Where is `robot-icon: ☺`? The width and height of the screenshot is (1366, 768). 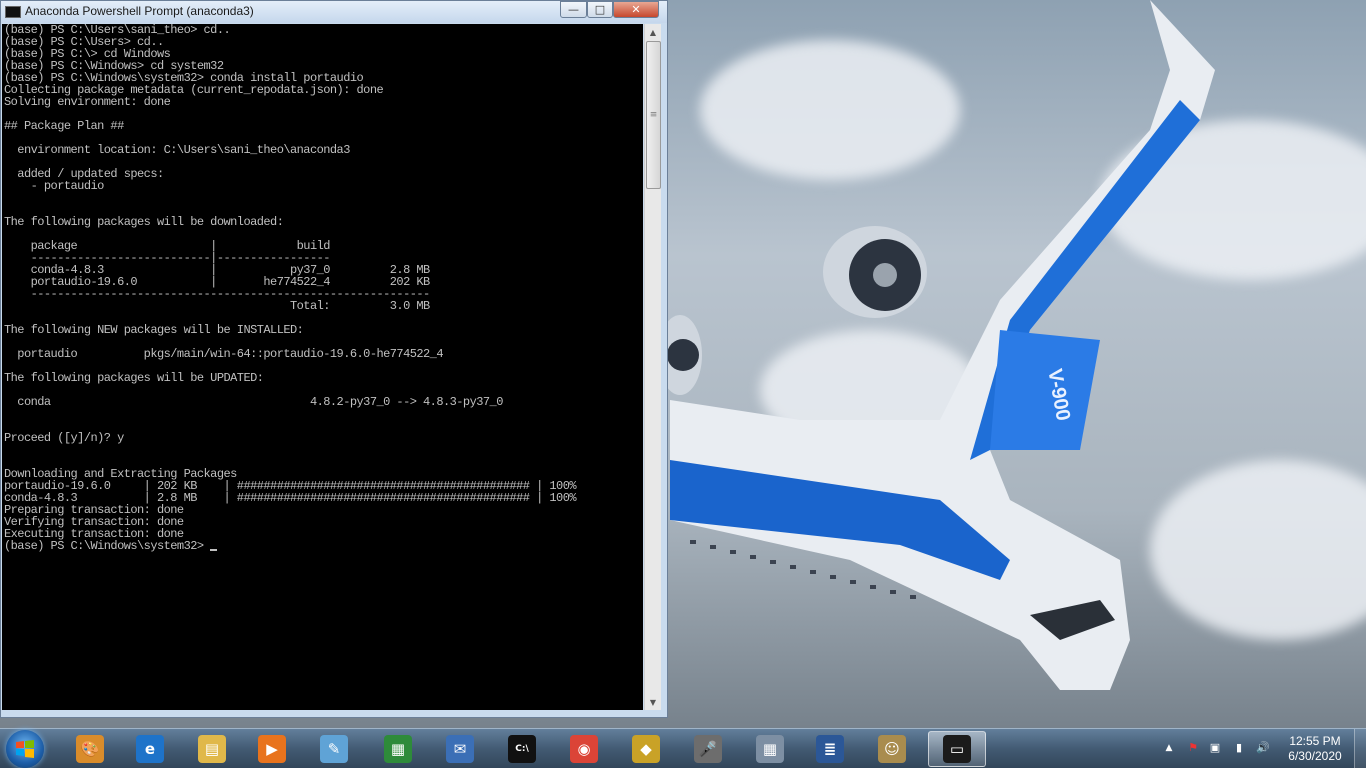 robot-icon: ☺ is located at coordinates (892, 749).